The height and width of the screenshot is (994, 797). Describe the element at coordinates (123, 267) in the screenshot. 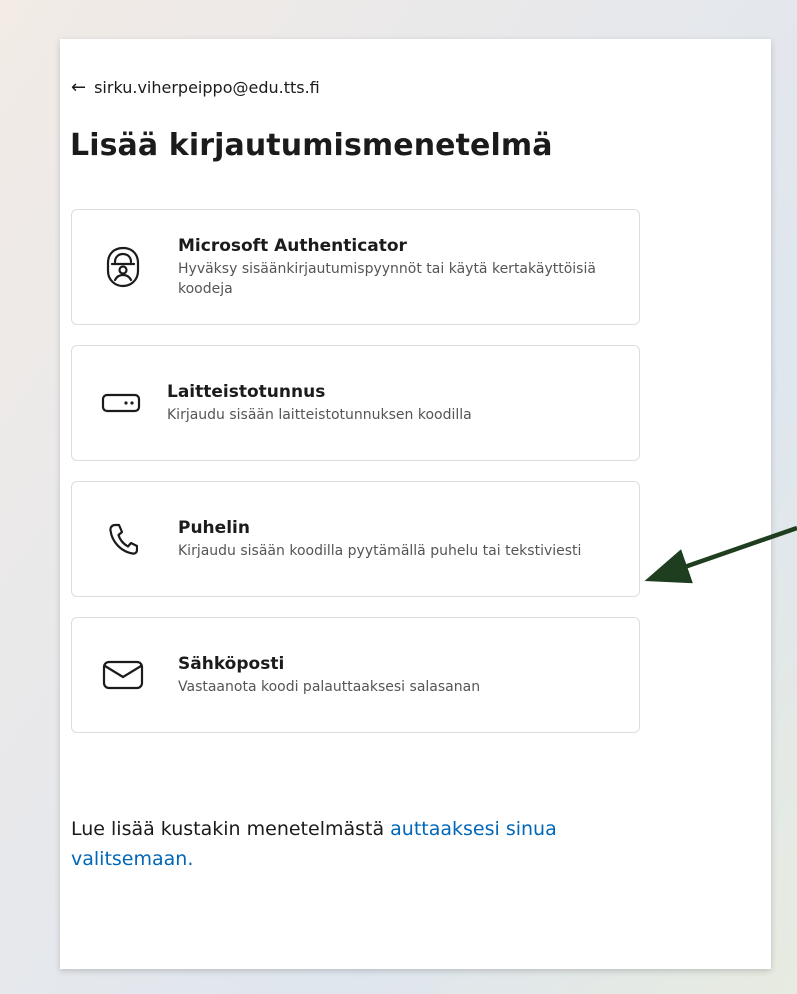

I see `authenticator-lock-icon` at that location.